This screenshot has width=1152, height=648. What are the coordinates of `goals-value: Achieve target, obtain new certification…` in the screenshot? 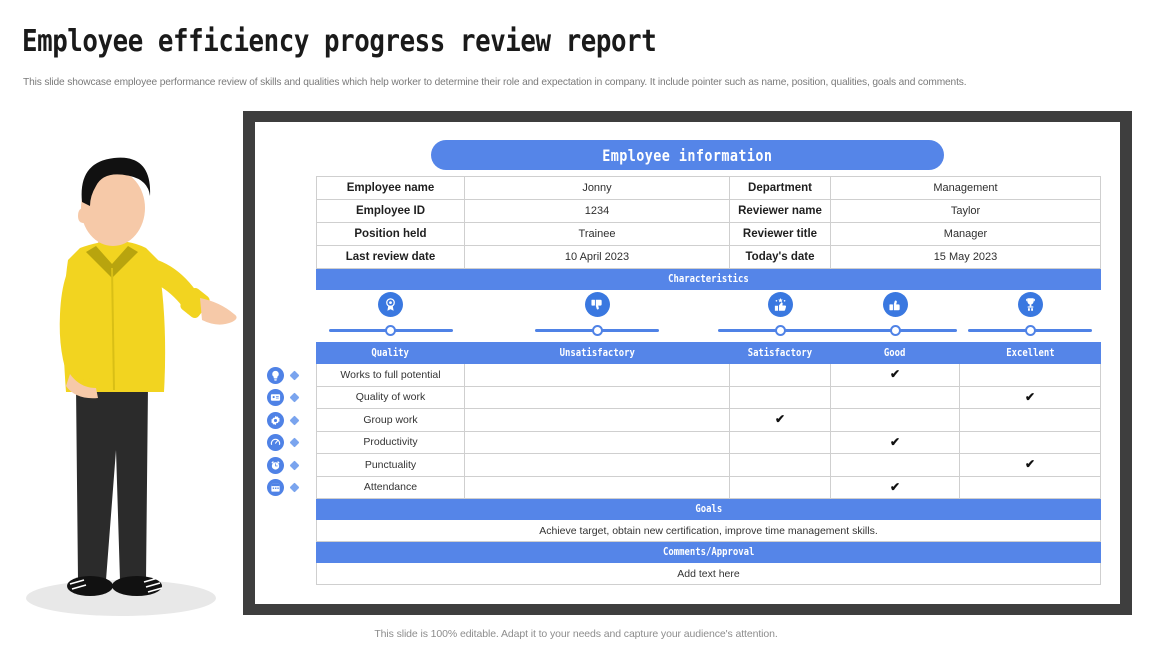 It's located at (708, 530).